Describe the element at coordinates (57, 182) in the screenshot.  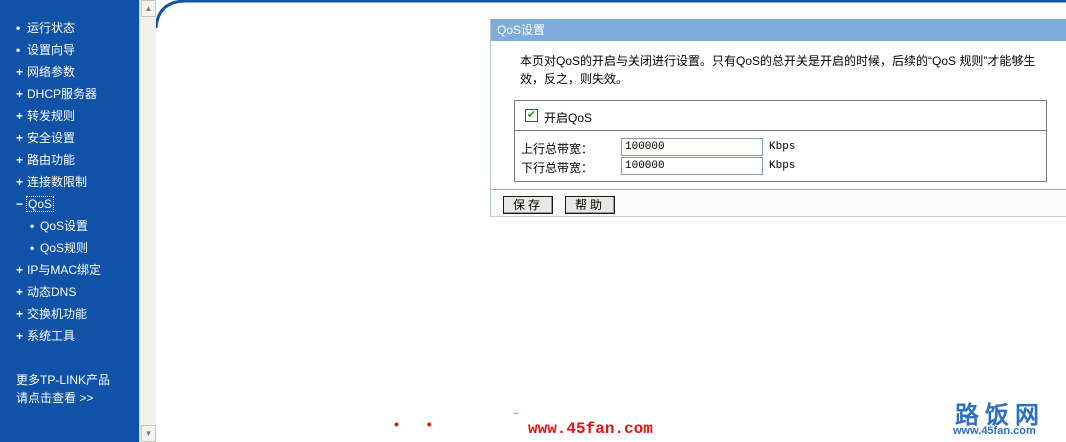
I see `sidebar-item-label: 连接数限制` at that location.